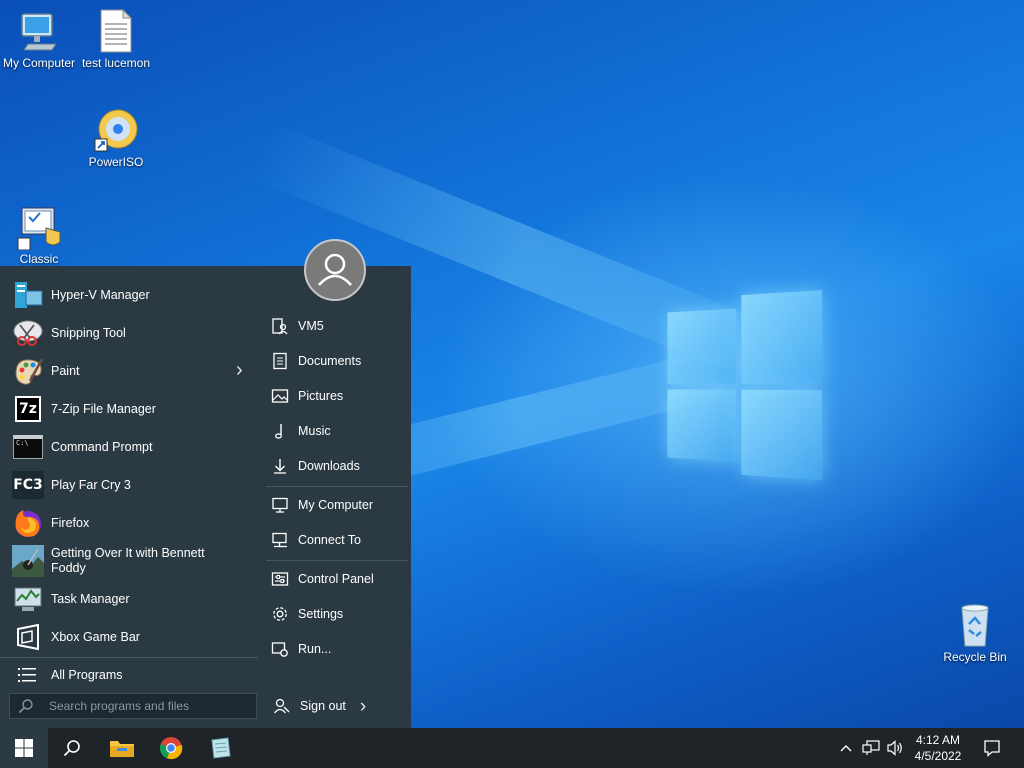 Image resolution: width=1024 pixels, height=768 pixels. I want to click on places-item-connect-to: Connect To, so click(340, 540).